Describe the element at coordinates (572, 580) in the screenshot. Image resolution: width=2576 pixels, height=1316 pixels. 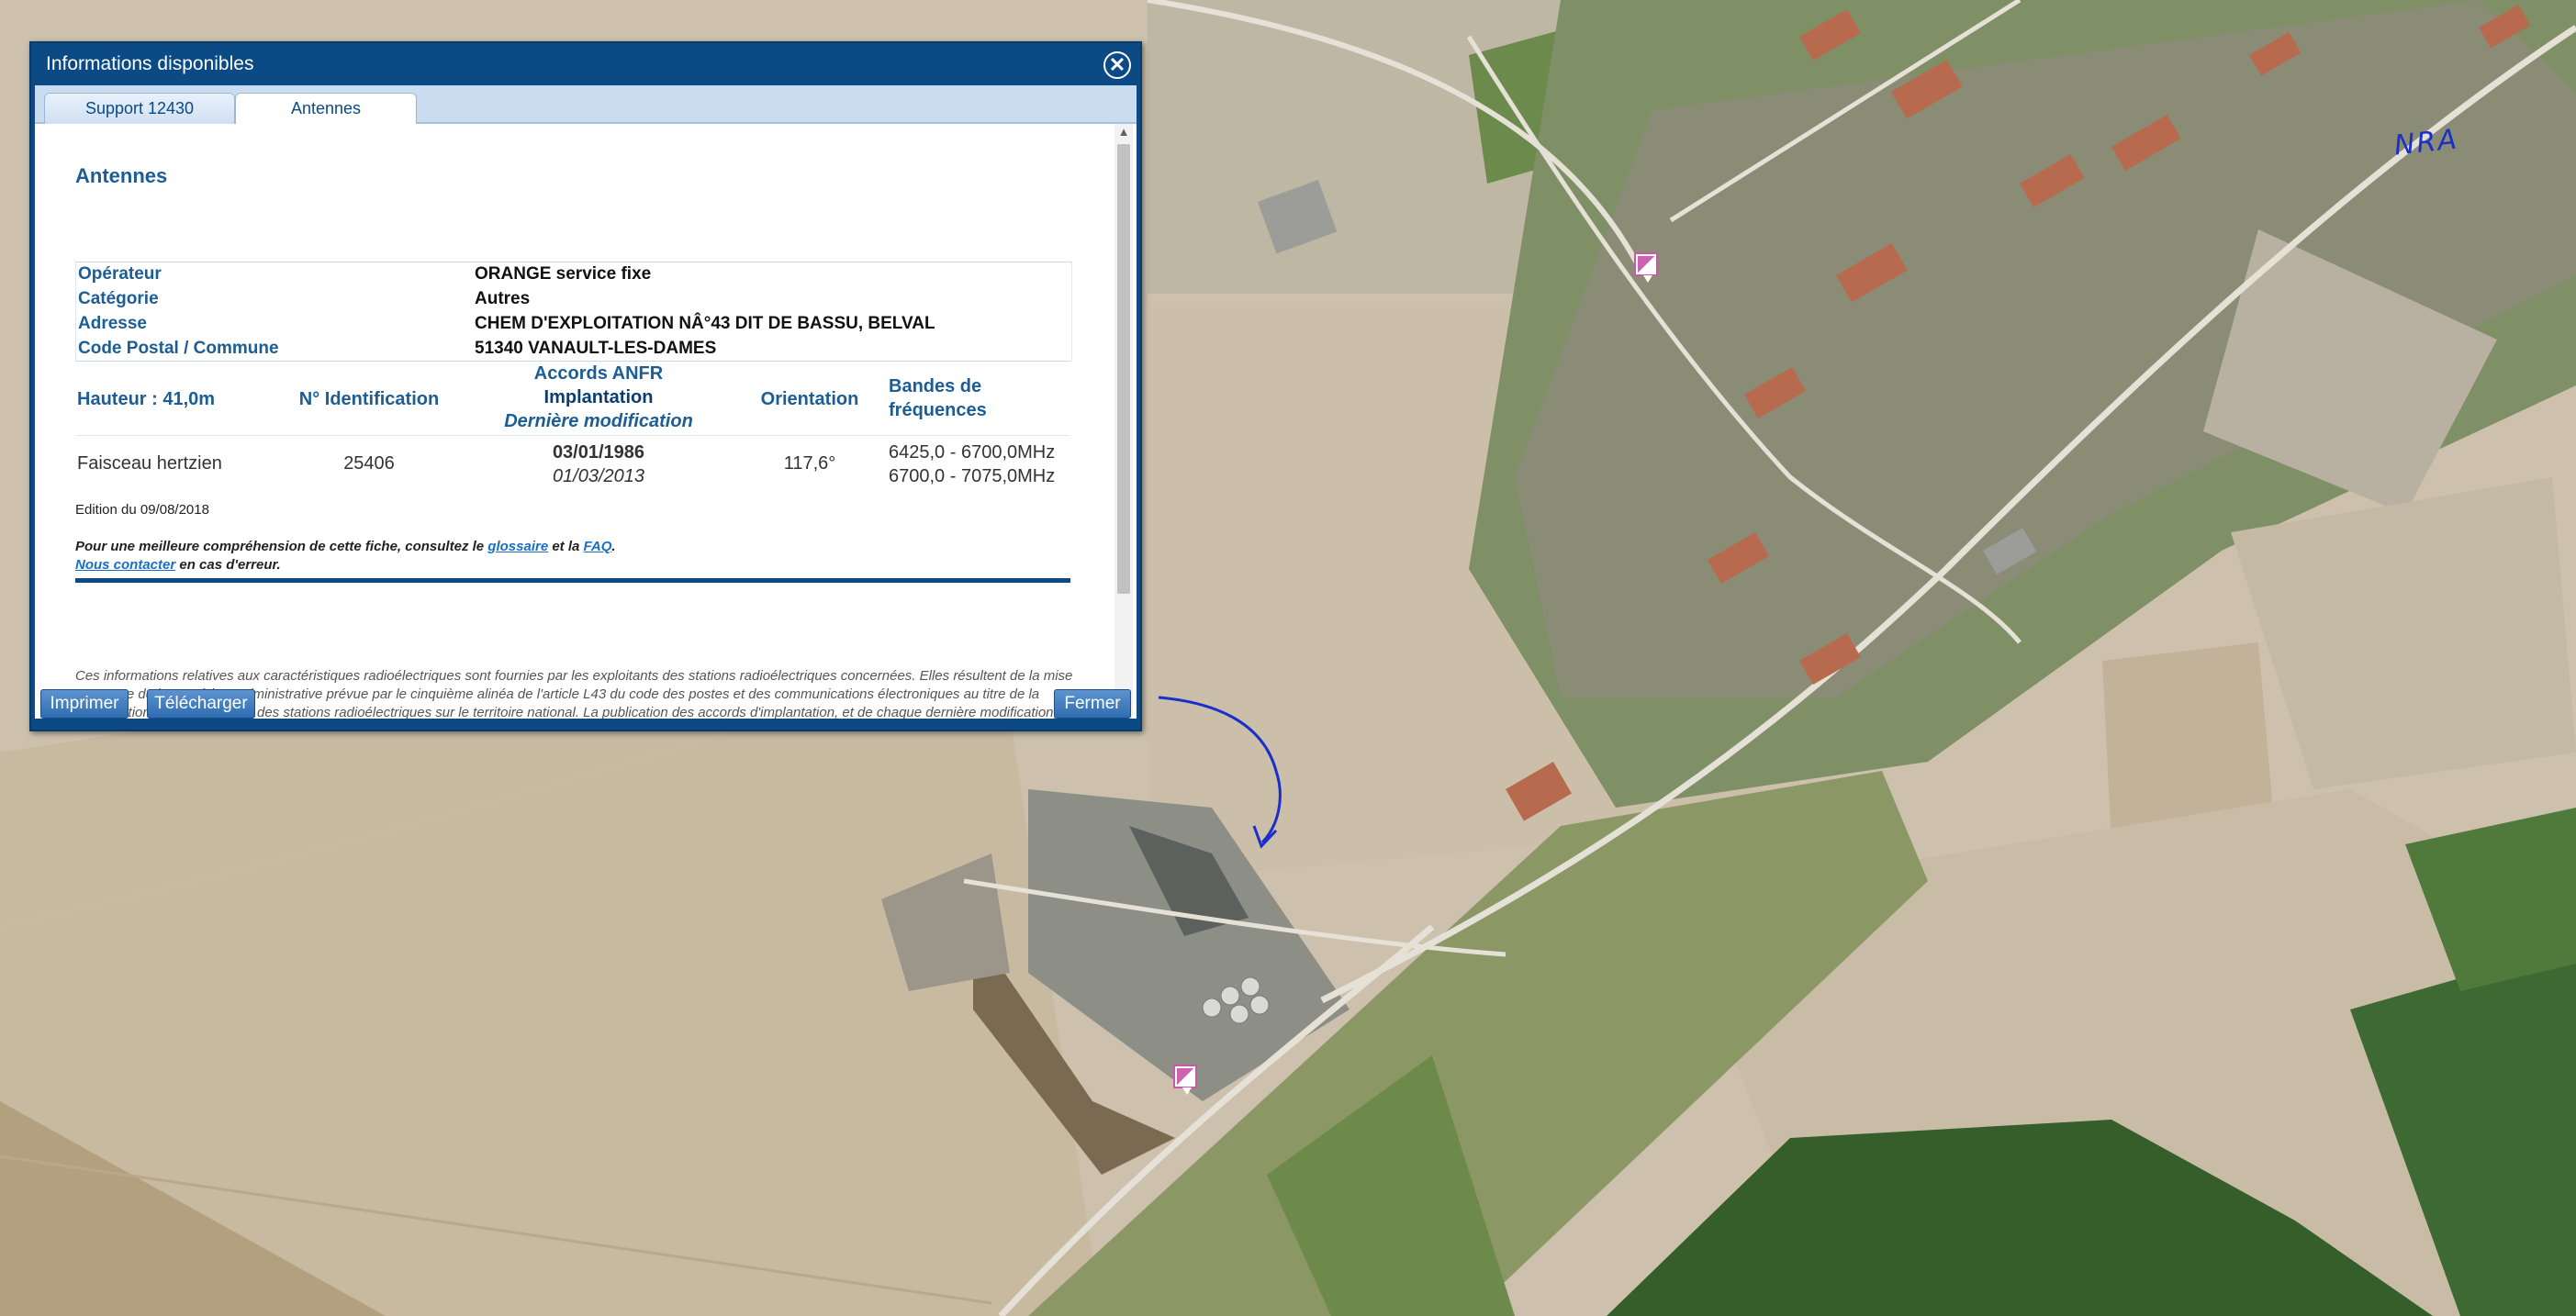
I see `table-divider` at that location.